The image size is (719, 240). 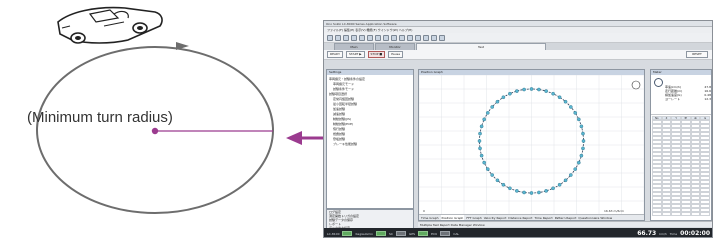 What do you see at coordinates (362, 37) in the screenshot?
I see `copy-icon` at bounding box center [362, 37].